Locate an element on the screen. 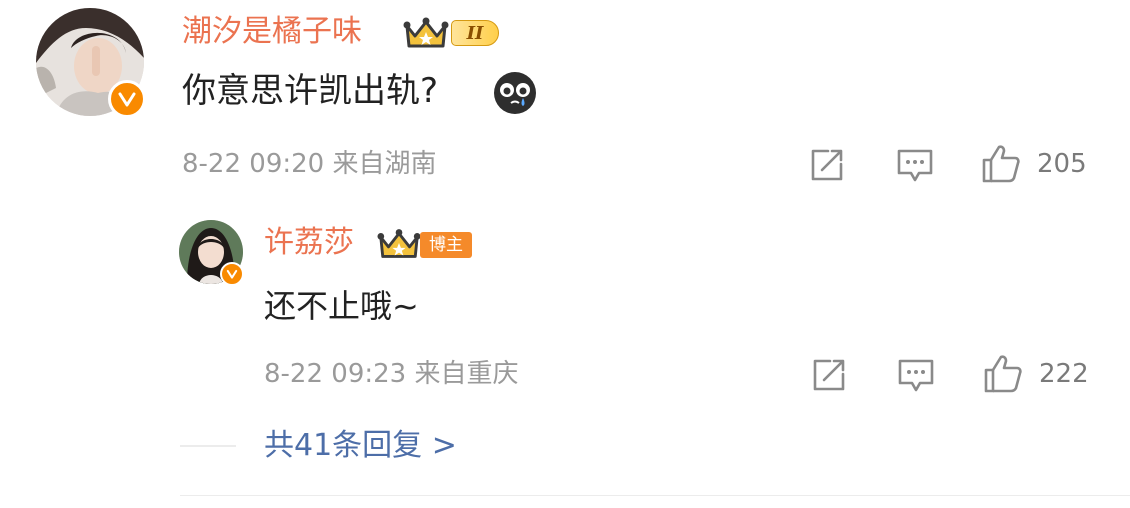  avatar-reply is located at coordinates (211, 253).